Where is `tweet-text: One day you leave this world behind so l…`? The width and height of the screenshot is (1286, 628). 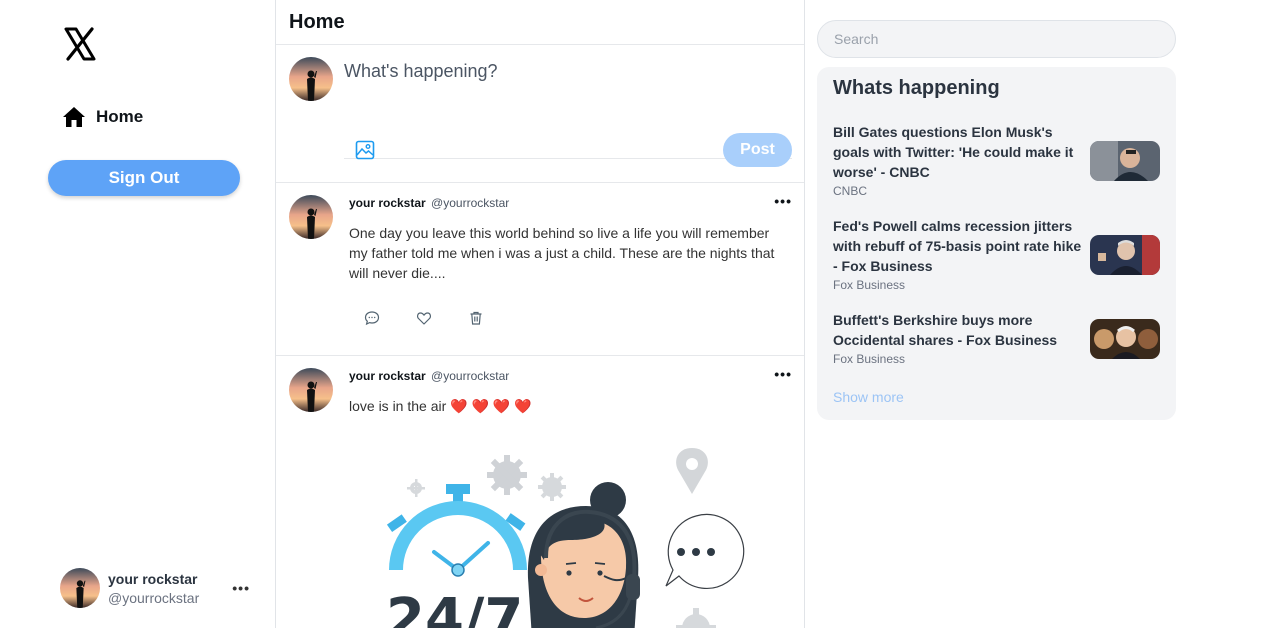 tweet-text: One day you leave this world behind so l… is located at coordinates (562, 253).